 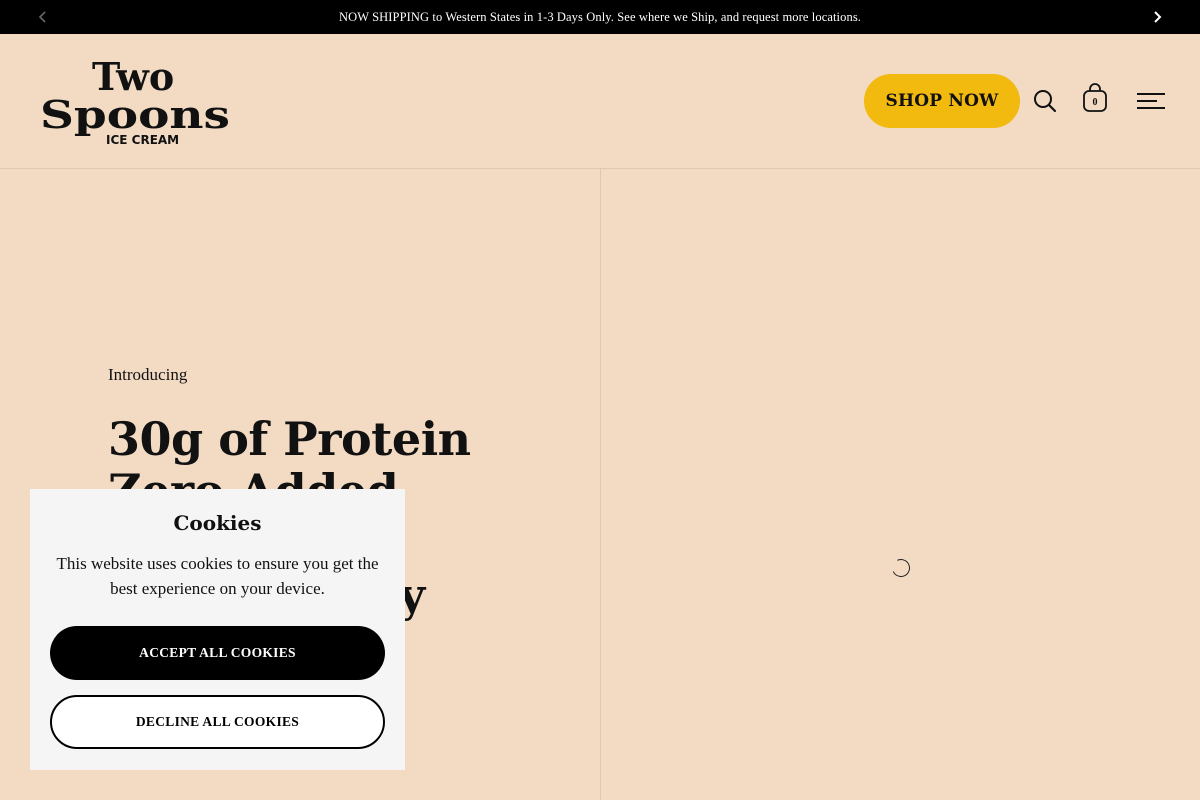 I want to click on search-button, so click(x=1045, y=101).